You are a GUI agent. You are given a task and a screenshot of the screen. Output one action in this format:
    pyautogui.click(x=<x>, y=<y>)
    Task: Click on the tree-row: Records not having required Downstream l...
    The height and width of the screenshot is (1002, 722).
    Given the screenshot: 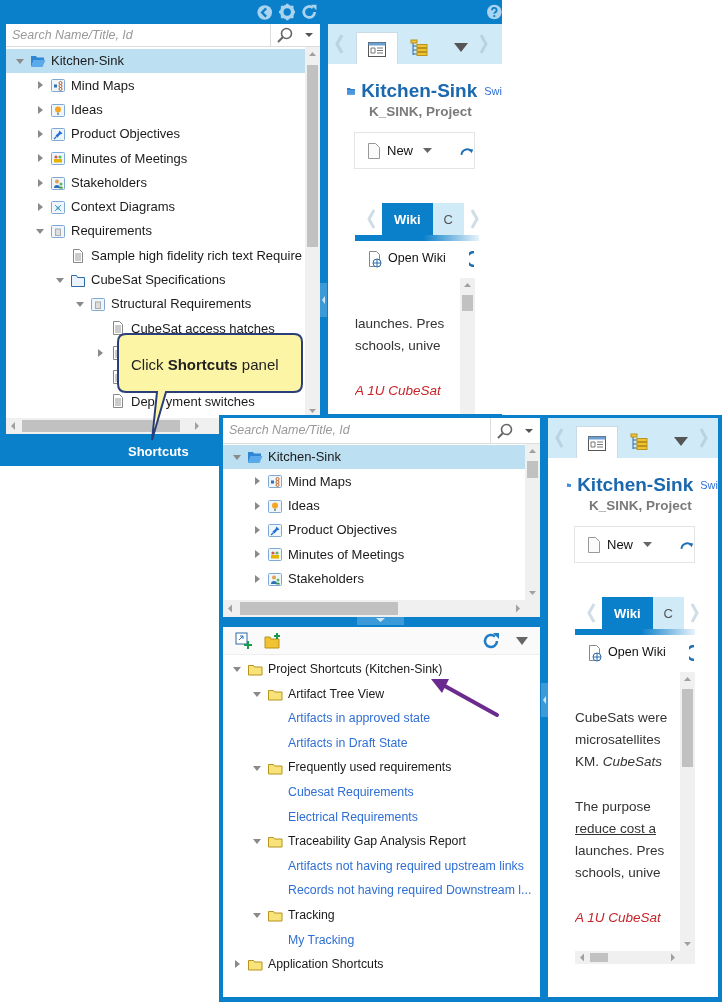 What is the action you would take?
    pyautogui.click(x=381, y=890)
    